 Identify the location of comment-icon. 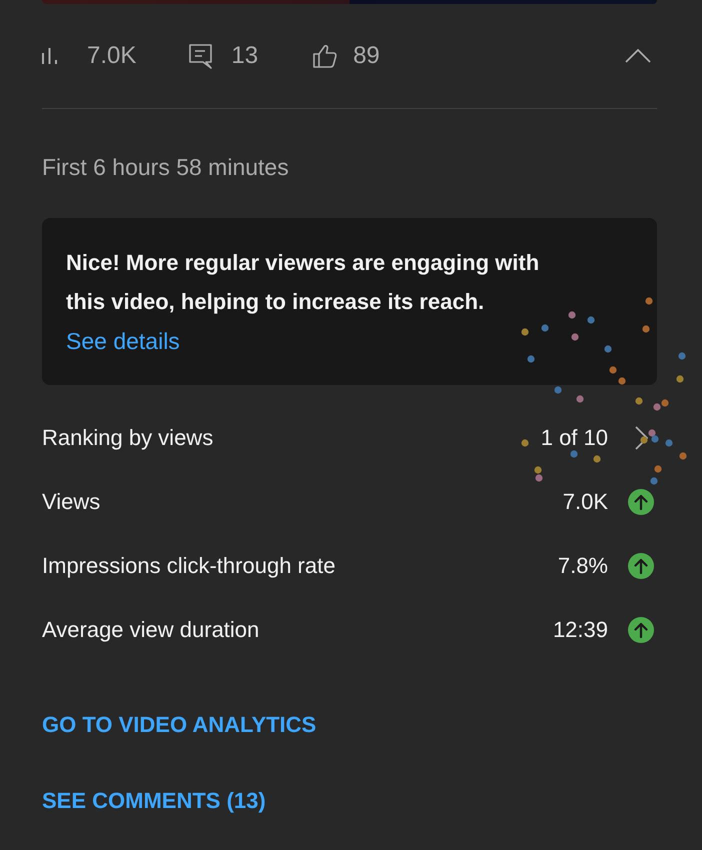
(200, 56).